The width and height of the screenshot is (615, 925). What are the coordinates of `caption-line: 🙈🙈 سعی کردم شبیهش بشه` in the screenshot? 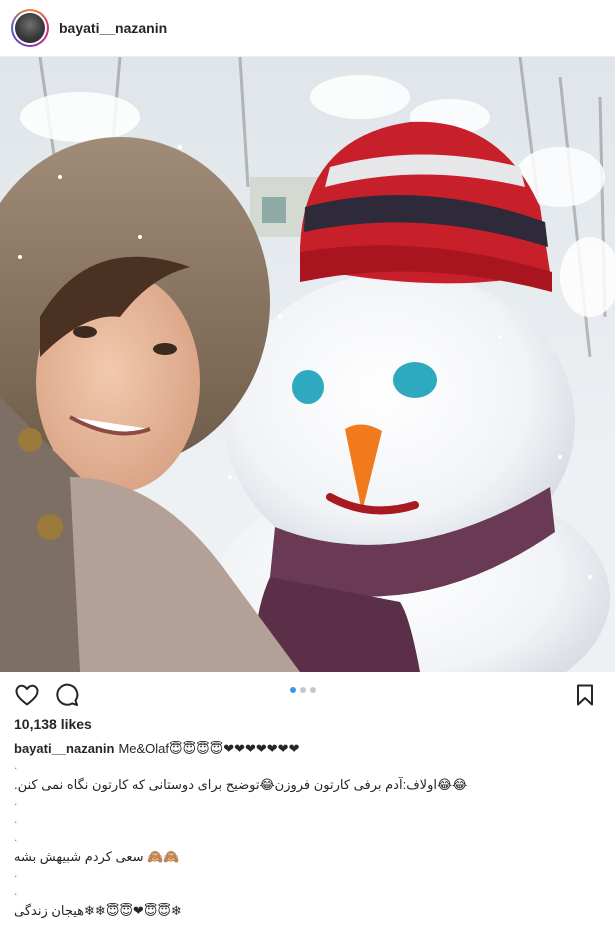 It's located at (97, 856).